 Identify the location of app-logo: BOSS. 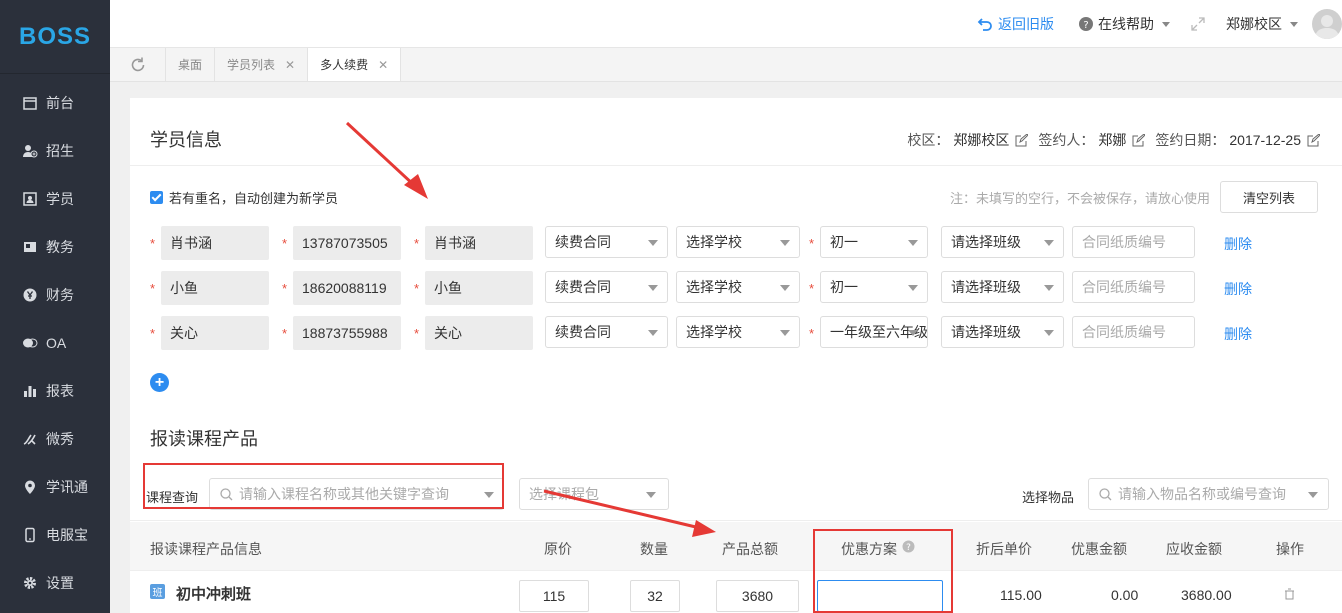
(55, 37).